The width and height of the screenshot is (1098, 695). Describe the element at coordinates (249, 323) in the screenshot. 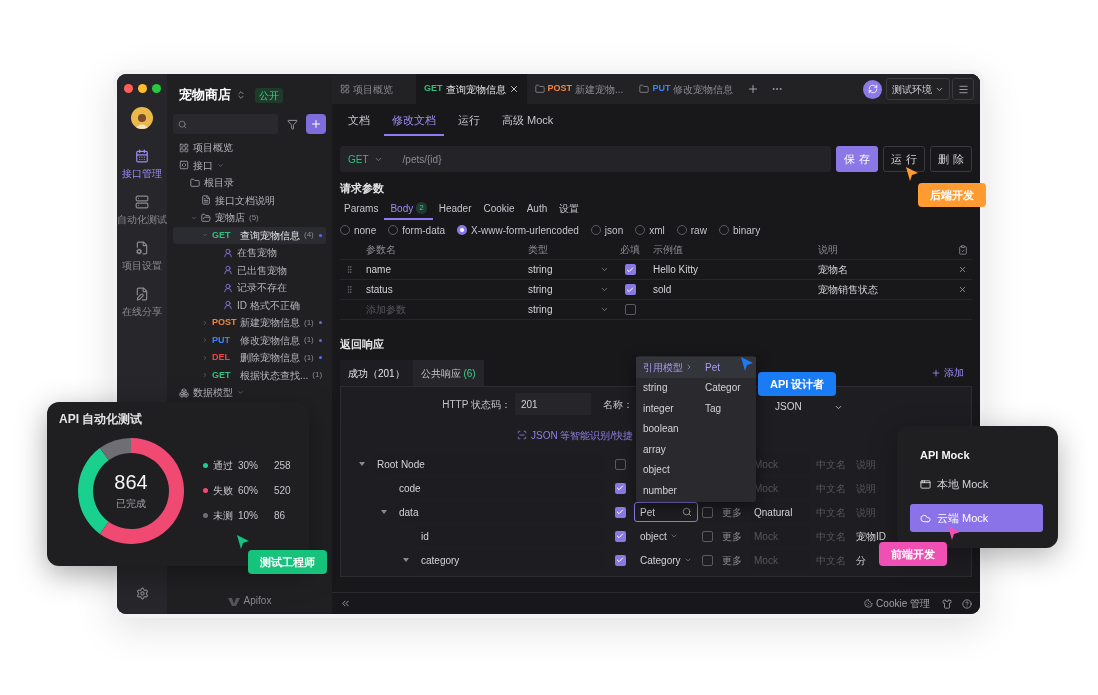

I see `tree-item: POST 新建宠物信息 (1)` at that location.